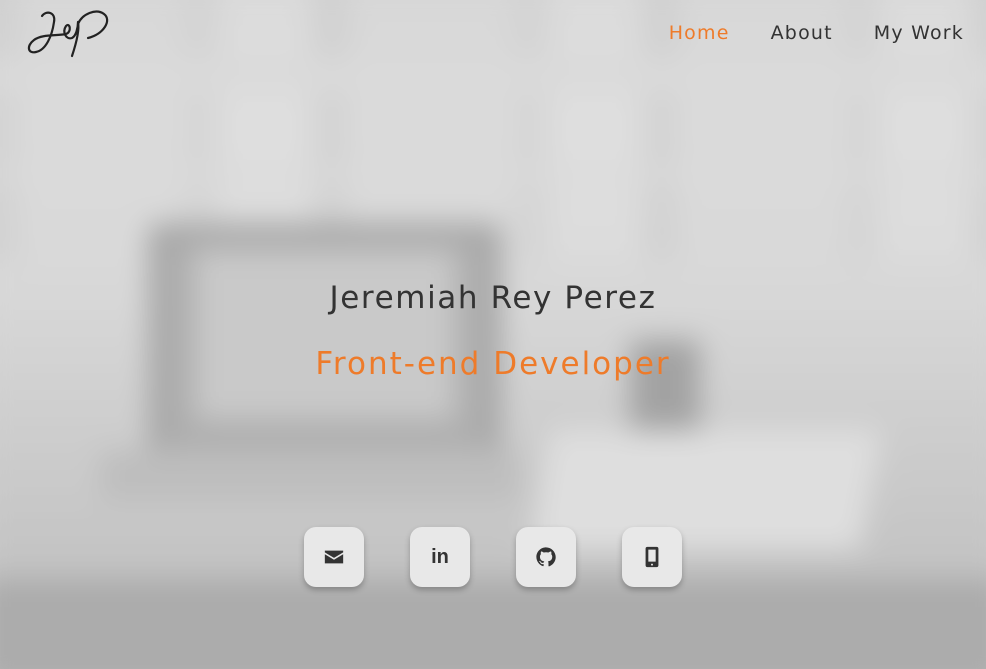 Image resolution: width=986 pixels, height=669 pixels. I want to click on email-button, so click(334, 557).